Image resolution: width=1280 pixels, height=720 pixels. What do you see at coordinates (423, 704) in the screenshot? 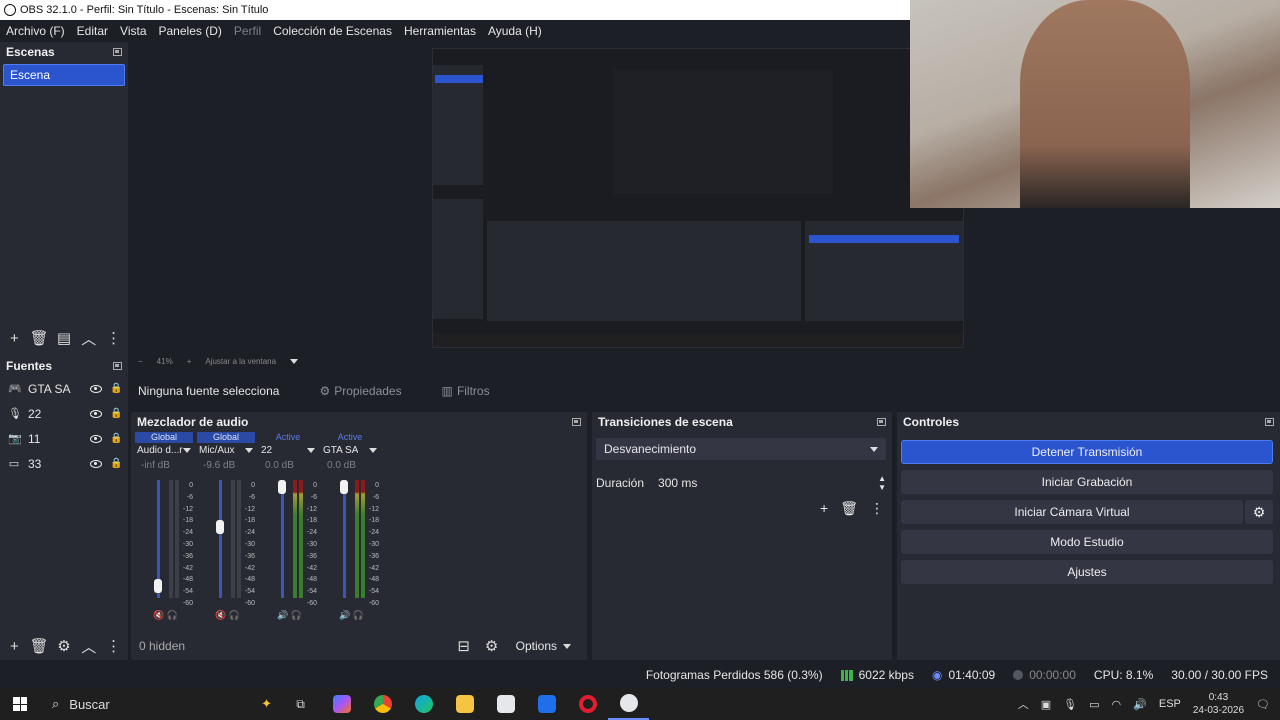
I see `edge-icon` at bounding box center [423, 704].